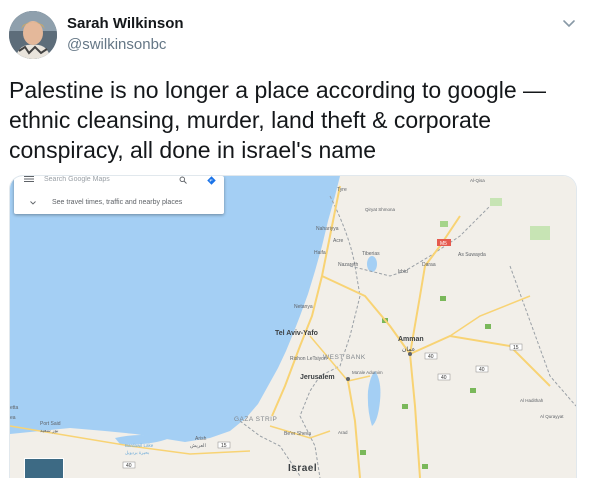  I want to click on map-label-amman-arabic: عمان, so click(408, 349).